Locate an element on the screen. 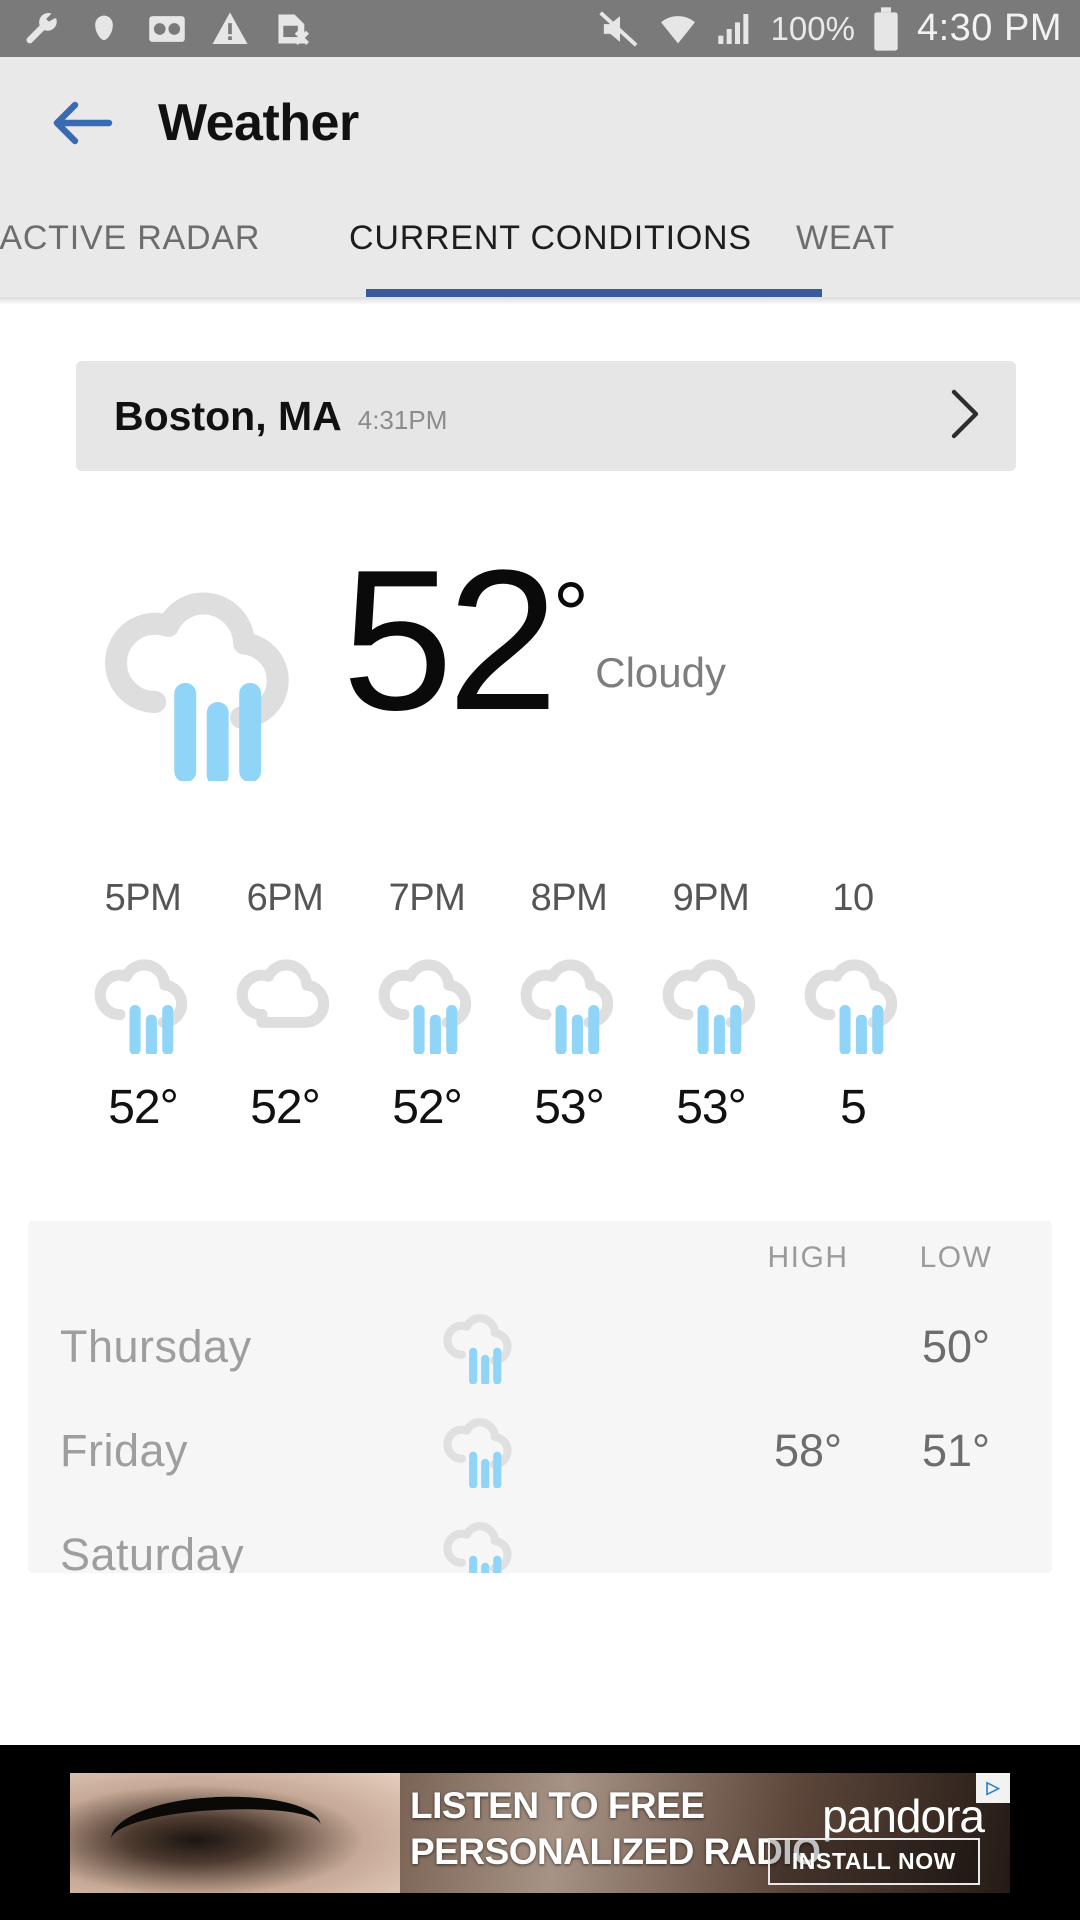 The width and height of the screenshot is (1080, 1920). daily-day-name: Friday is located at coordinates (124, 1450).